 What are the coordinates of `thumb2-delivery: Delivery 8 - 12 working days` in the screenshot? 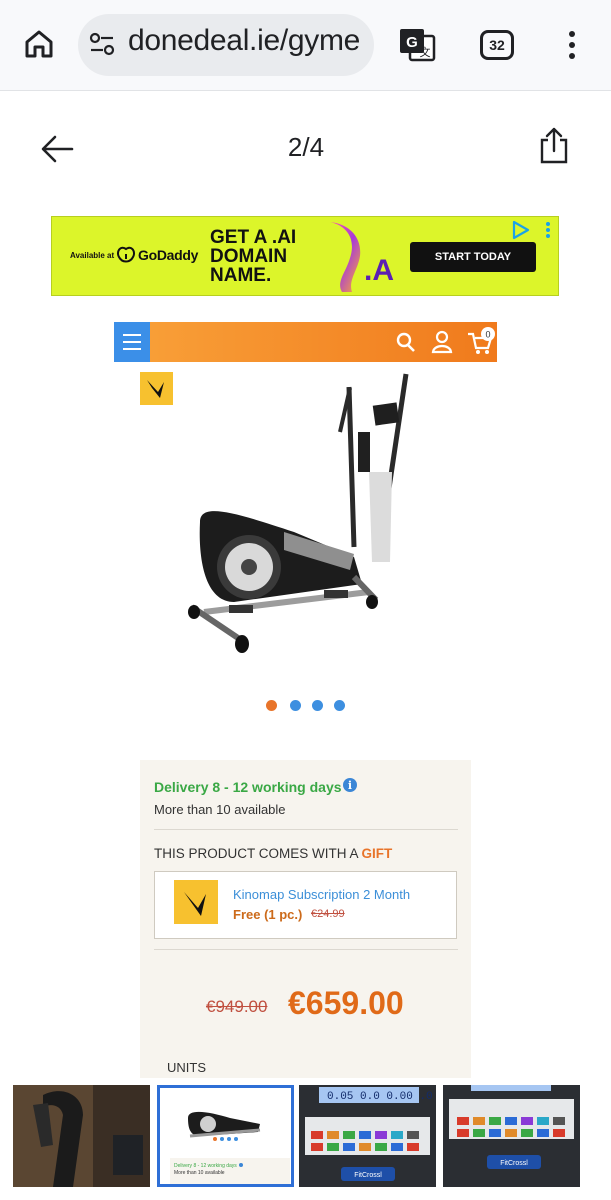 It's located at (205, 1166).